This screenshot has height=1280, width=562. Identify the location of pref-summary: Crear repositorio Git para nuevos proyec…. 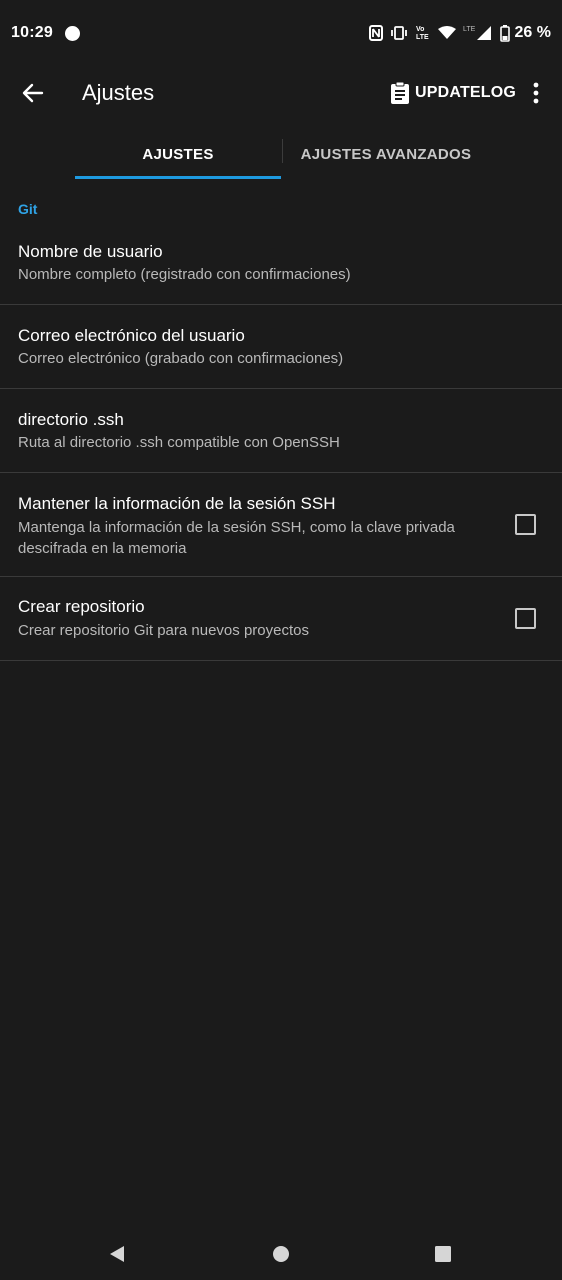
(163, 630).